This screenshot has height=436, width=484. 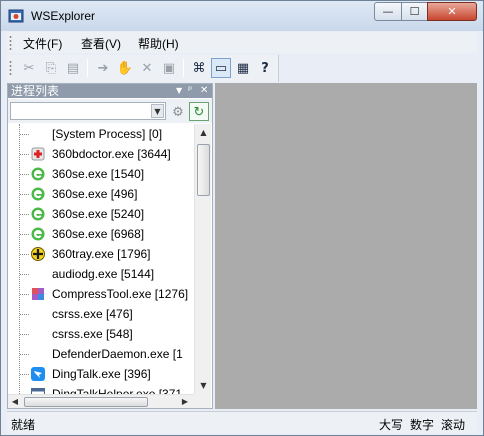 What do you see at coordinates (242, 16) in the screenshot?
I see `title-bar: WSExplorer — ☐ ✕` at bounding box center [242, 16].